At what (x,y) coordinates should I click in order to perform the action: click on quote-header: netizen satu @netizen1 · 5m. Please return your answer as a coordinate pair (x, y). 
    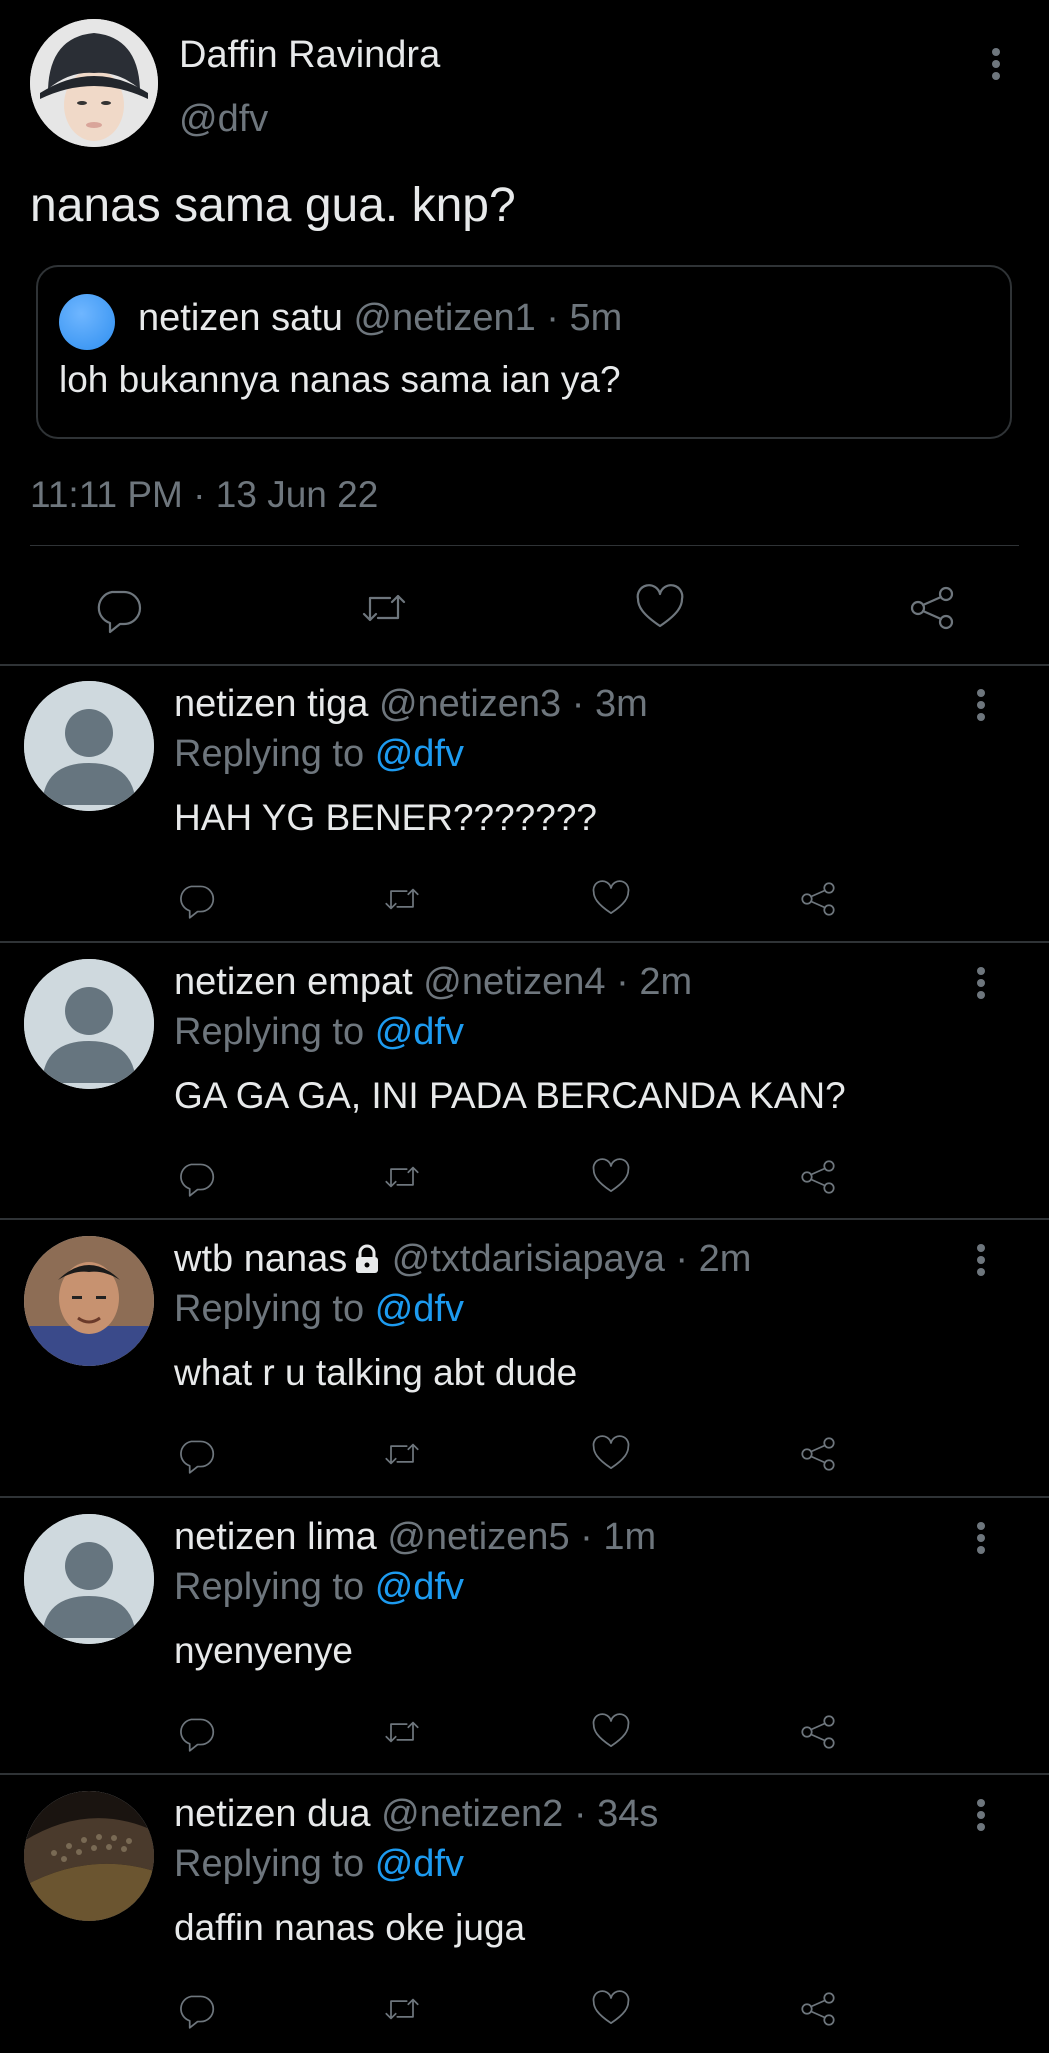
    Looking at the image, I should click on (380, 318).